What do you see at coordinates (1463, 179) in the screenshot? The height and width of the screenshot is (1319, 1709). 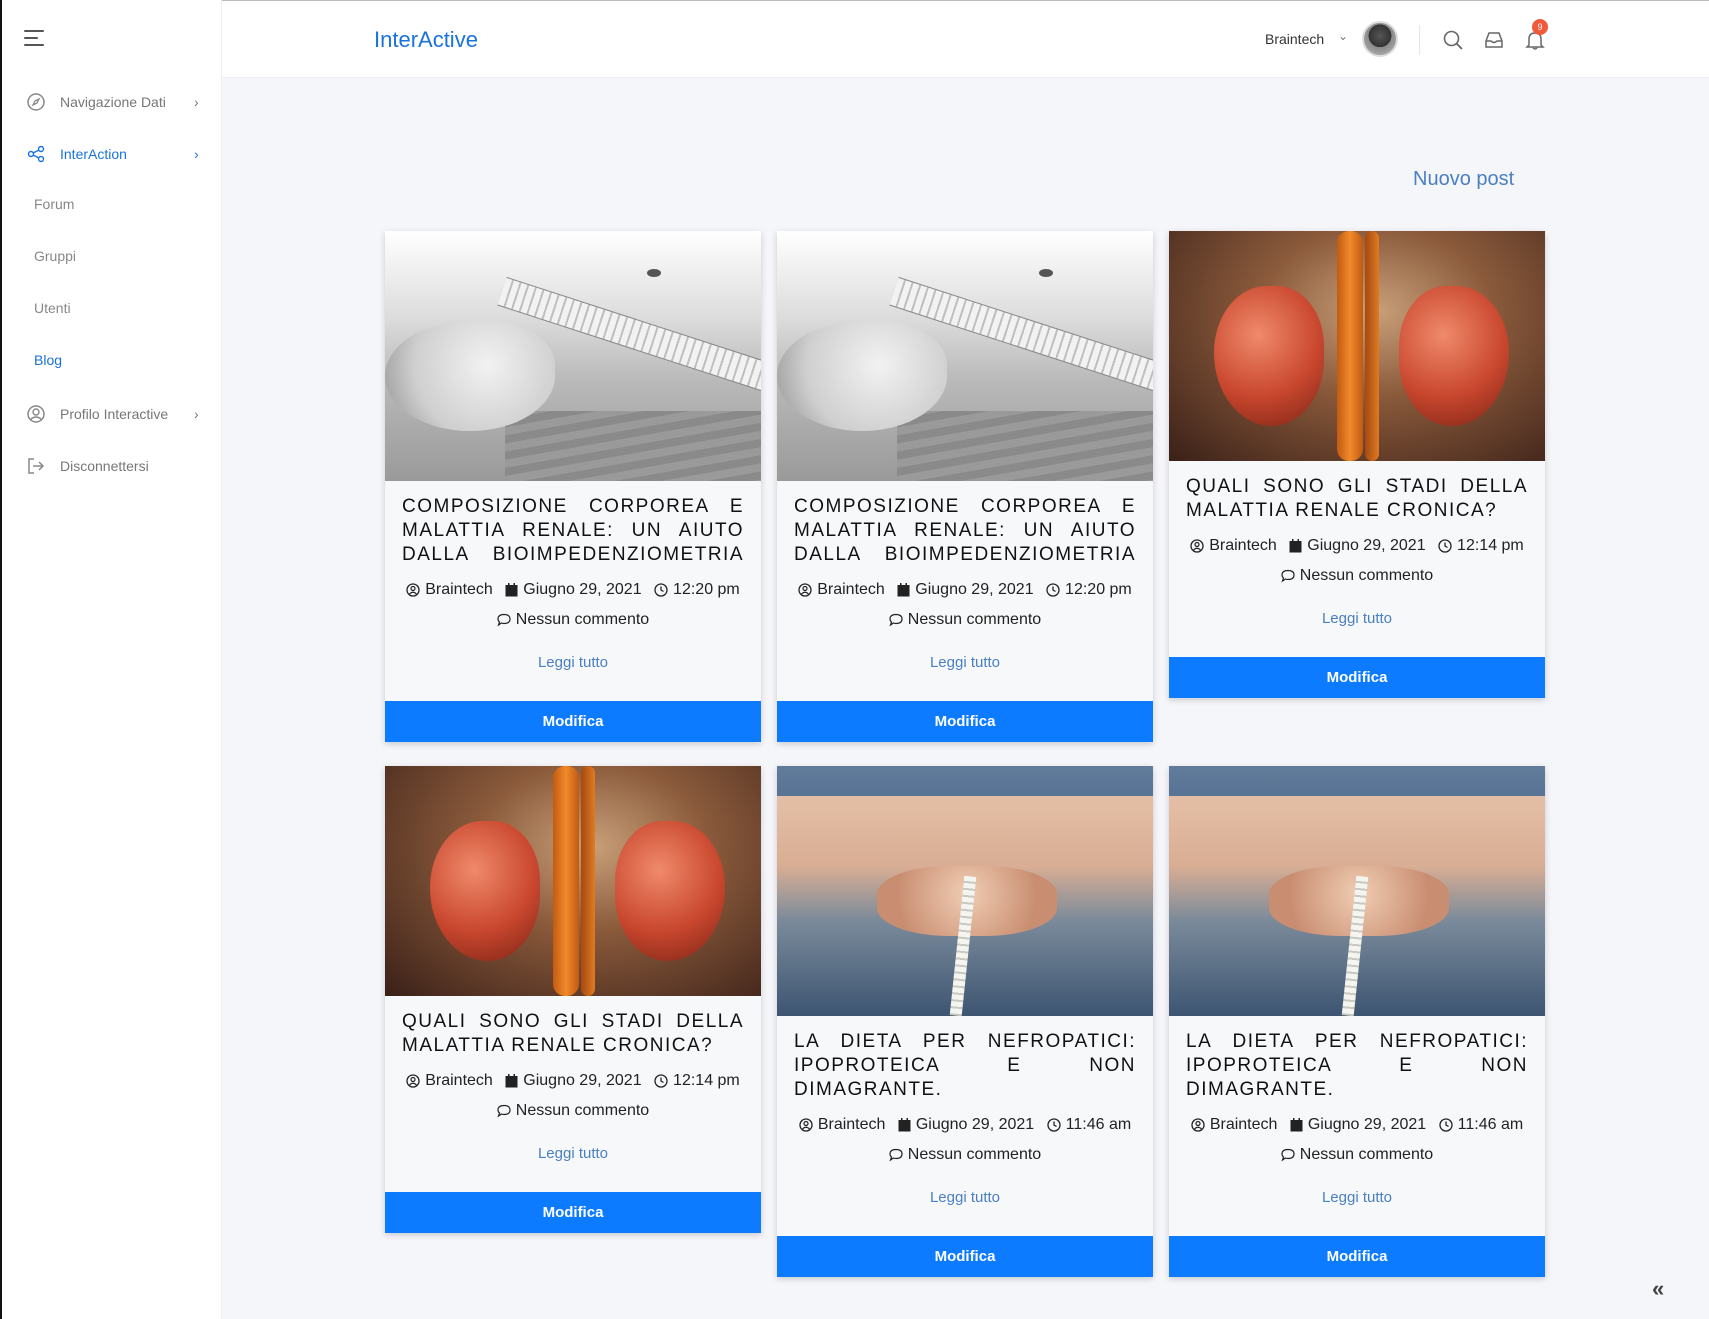 I see `new-post-link: Nuovo post` at bounding box center [1463, 179].